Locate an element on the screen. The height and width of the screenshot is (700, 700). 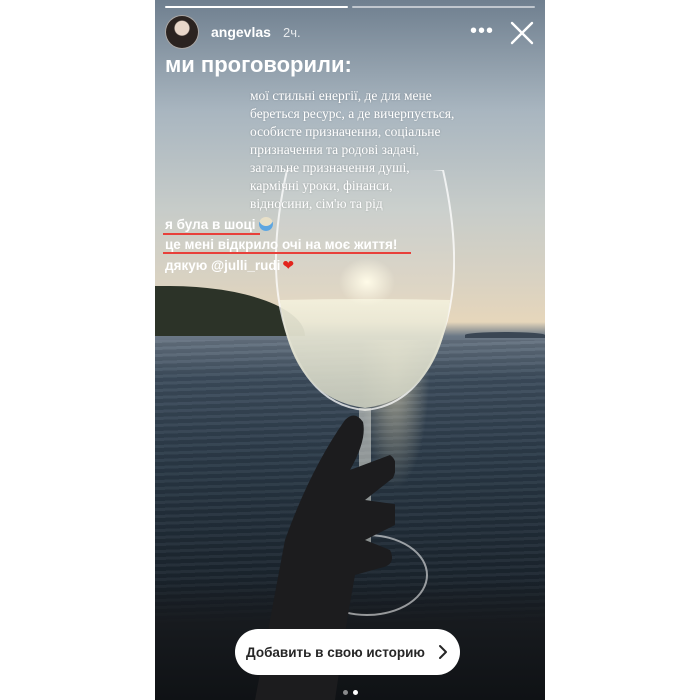
story-line-1-text: я була в шоці is located at coordinates (210, 224).